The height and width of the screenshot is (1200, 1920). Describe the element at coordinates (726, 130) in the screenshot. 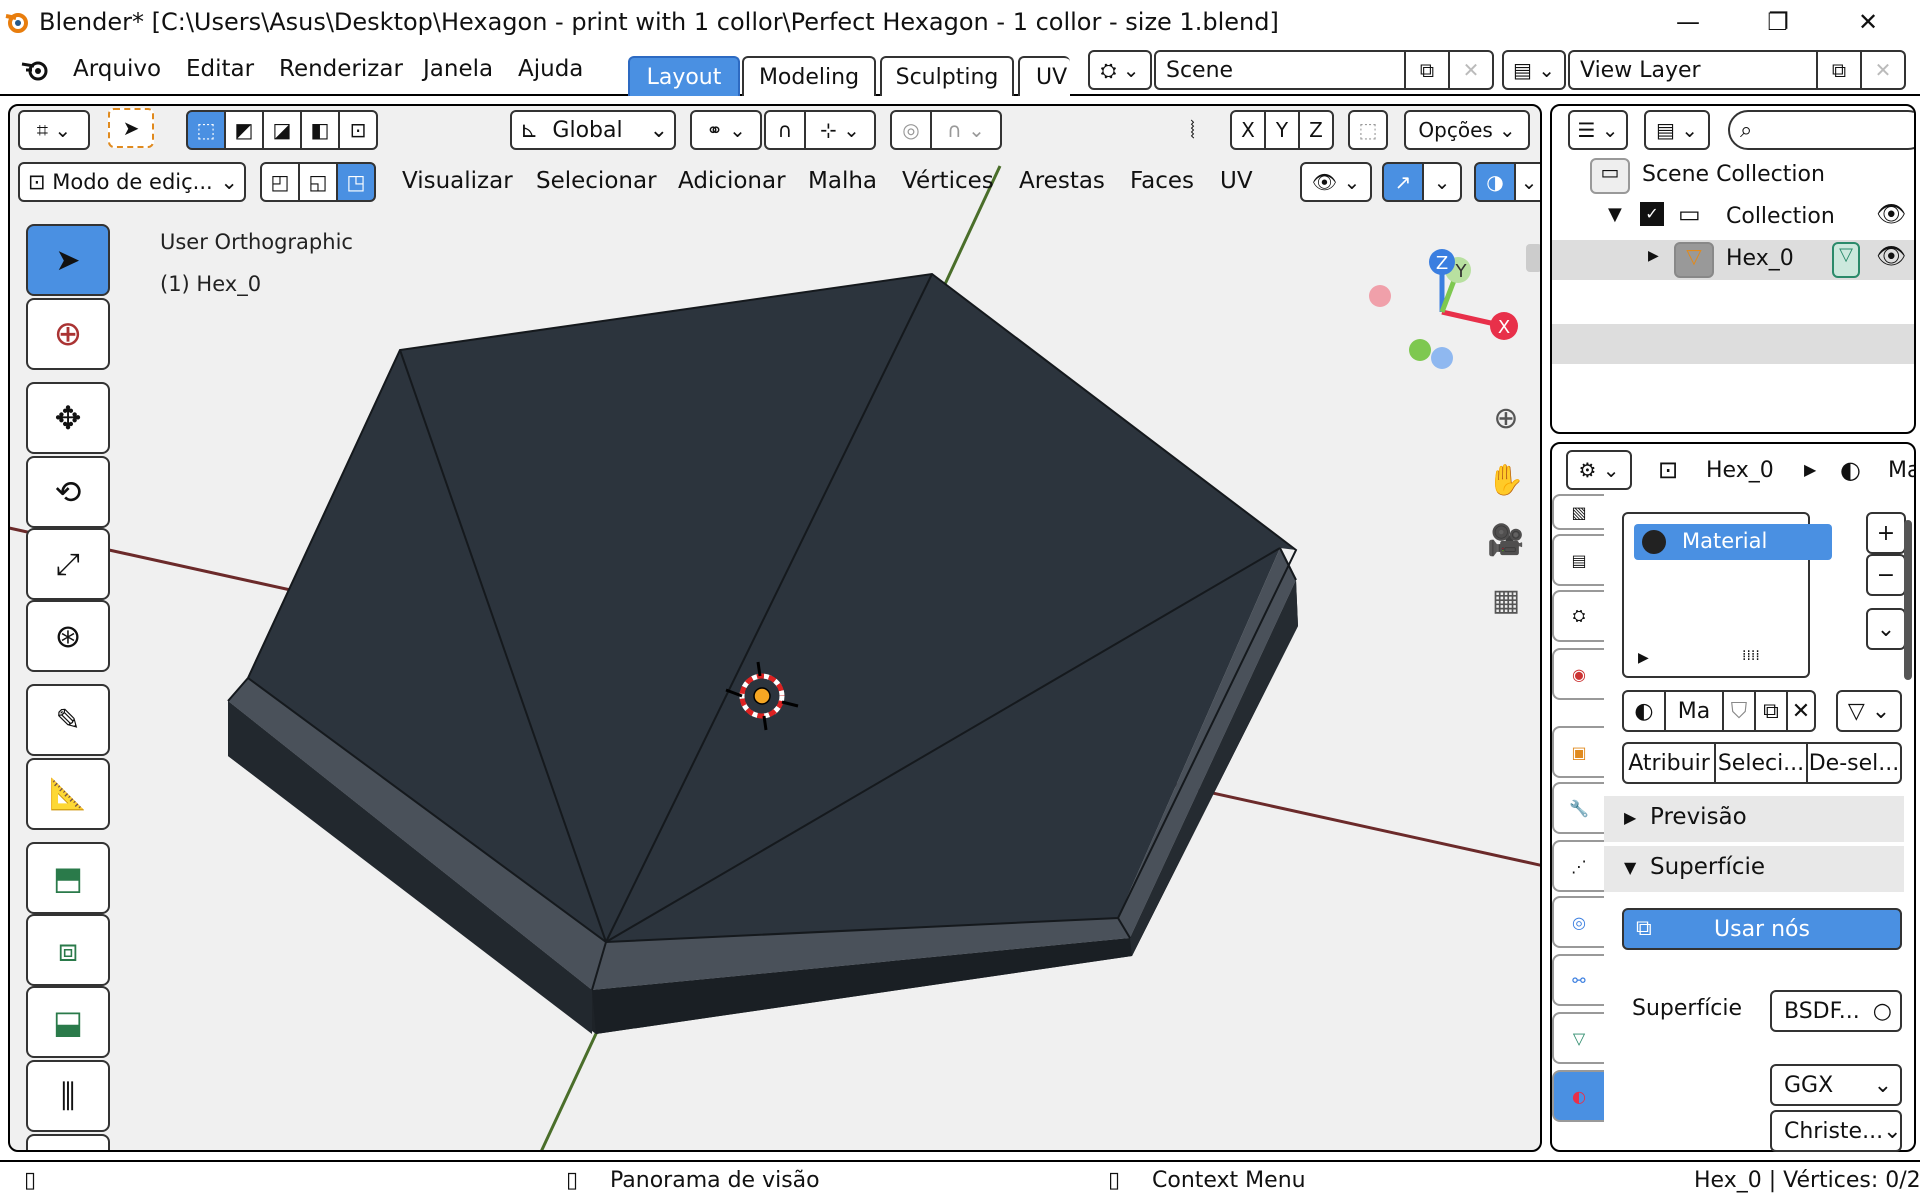

I see `pivot-point-dropdown: ⚭ ⌄` at that location.